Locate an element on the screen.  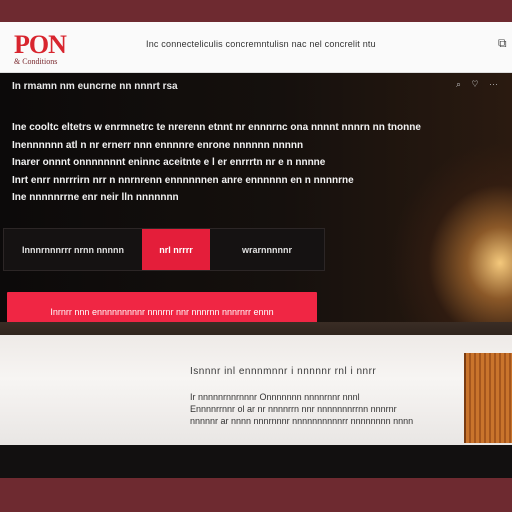
logo-subtitle: & Conditions is located at coordinates (36, 61).